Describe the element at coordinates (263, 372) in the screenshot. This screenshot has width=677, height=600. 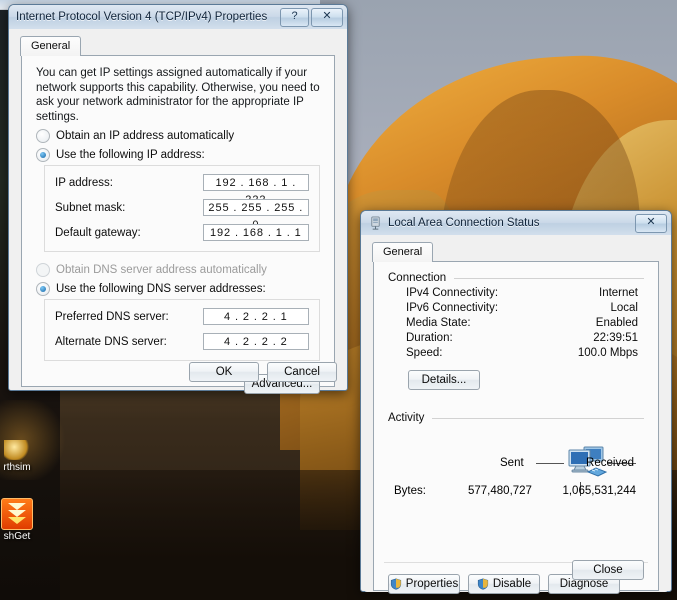
I see `ipv4-footer-buttons: OK Cancel` at that location.